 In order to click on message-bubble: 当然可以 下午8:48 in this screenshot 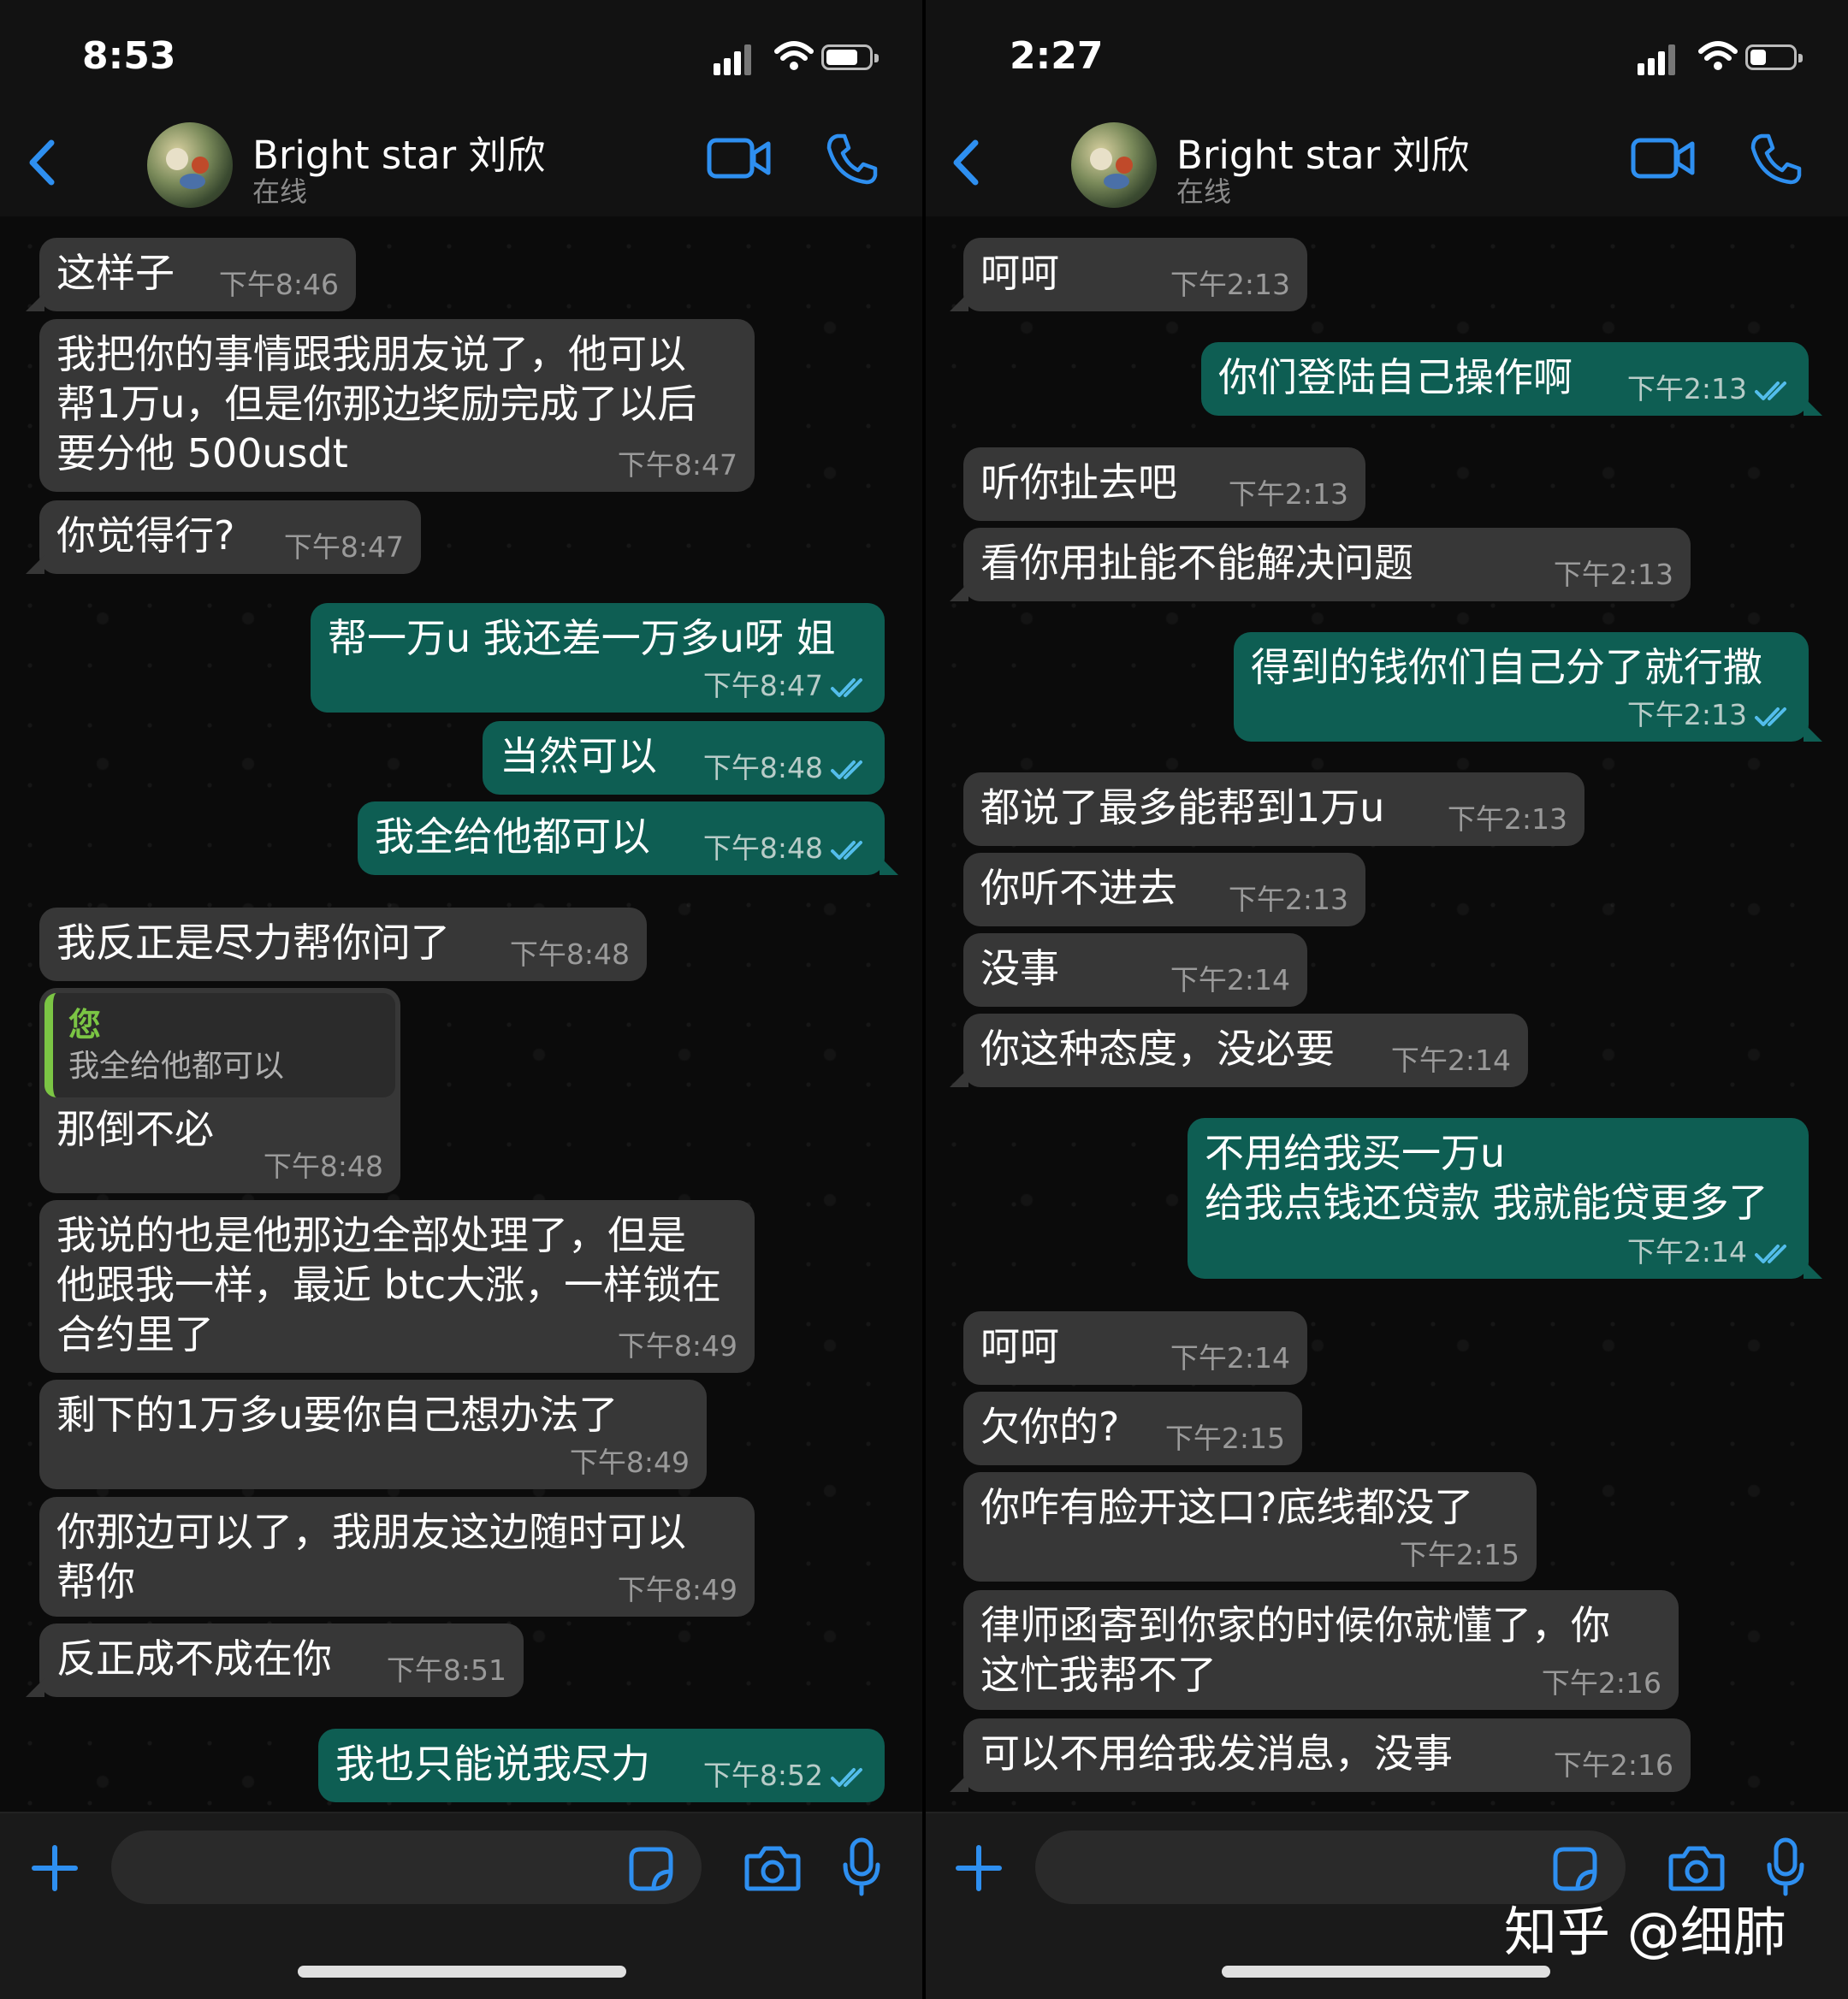, I will do `click(684, 758)`.